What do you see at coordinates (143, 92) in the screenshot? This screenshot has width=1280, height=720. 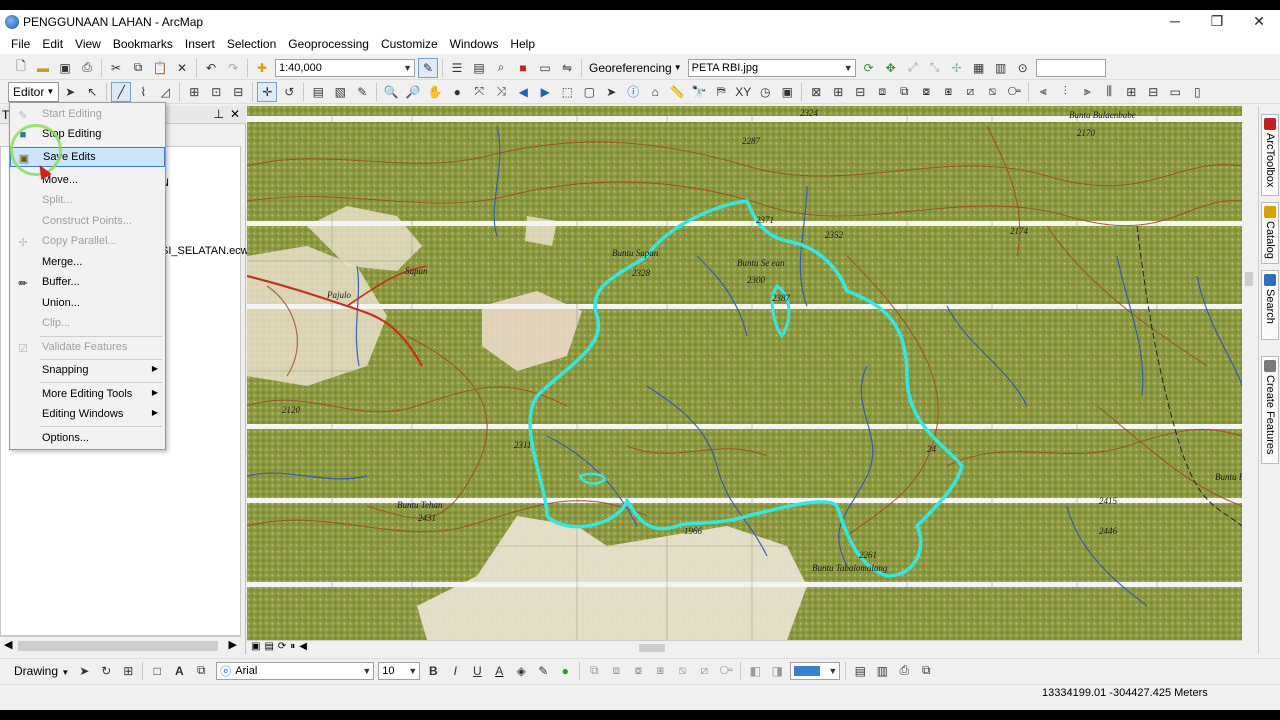 I see `trace-icon: ⌇` at bounding box center [143, 92].